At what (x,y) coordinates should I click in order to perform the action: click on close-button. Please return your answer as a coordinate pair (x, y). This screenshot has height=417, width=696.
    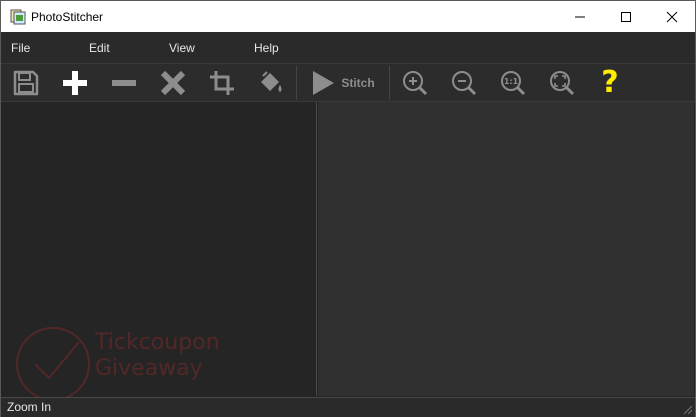
    Looking at the image, I should click on (672, 16).